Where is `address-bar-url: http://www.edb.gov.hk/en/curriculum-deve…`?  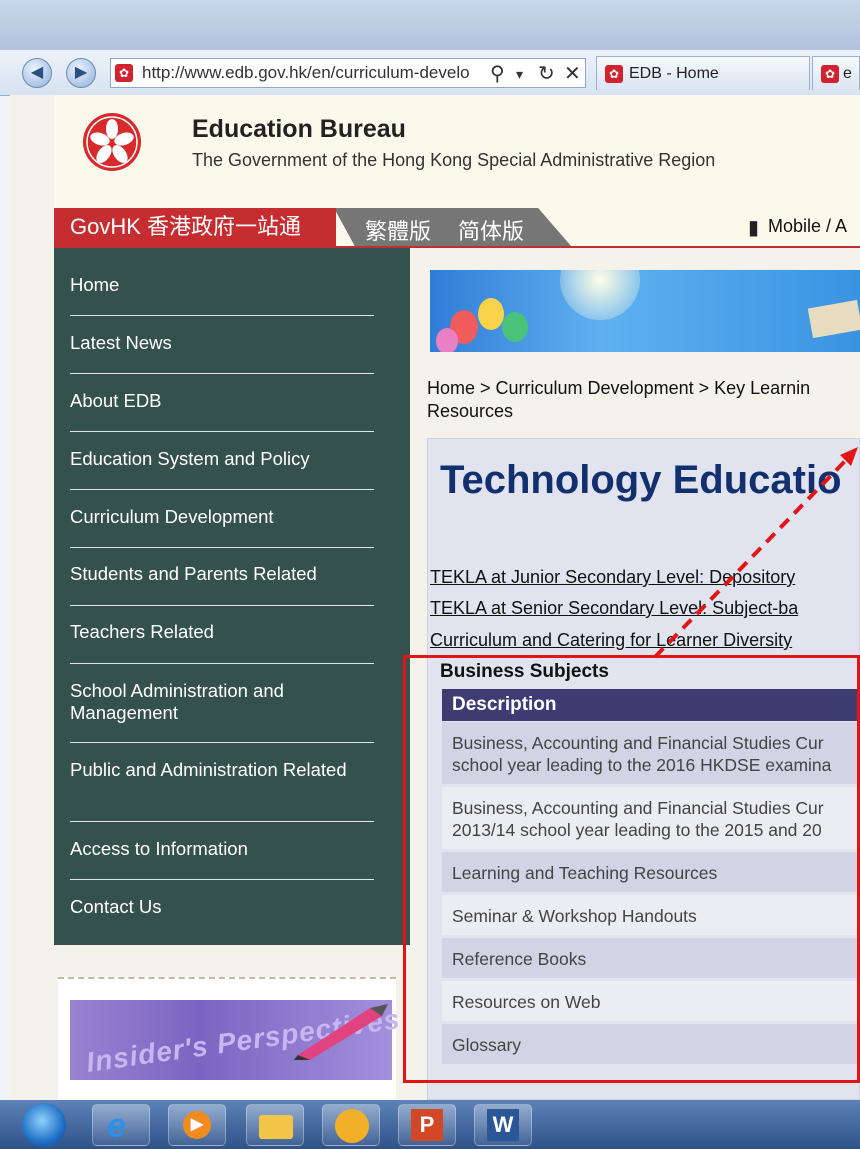 address-bar-url: http://www.edb.gov.hk/en/curriculum-deve… is located at coordinates (312, 73).